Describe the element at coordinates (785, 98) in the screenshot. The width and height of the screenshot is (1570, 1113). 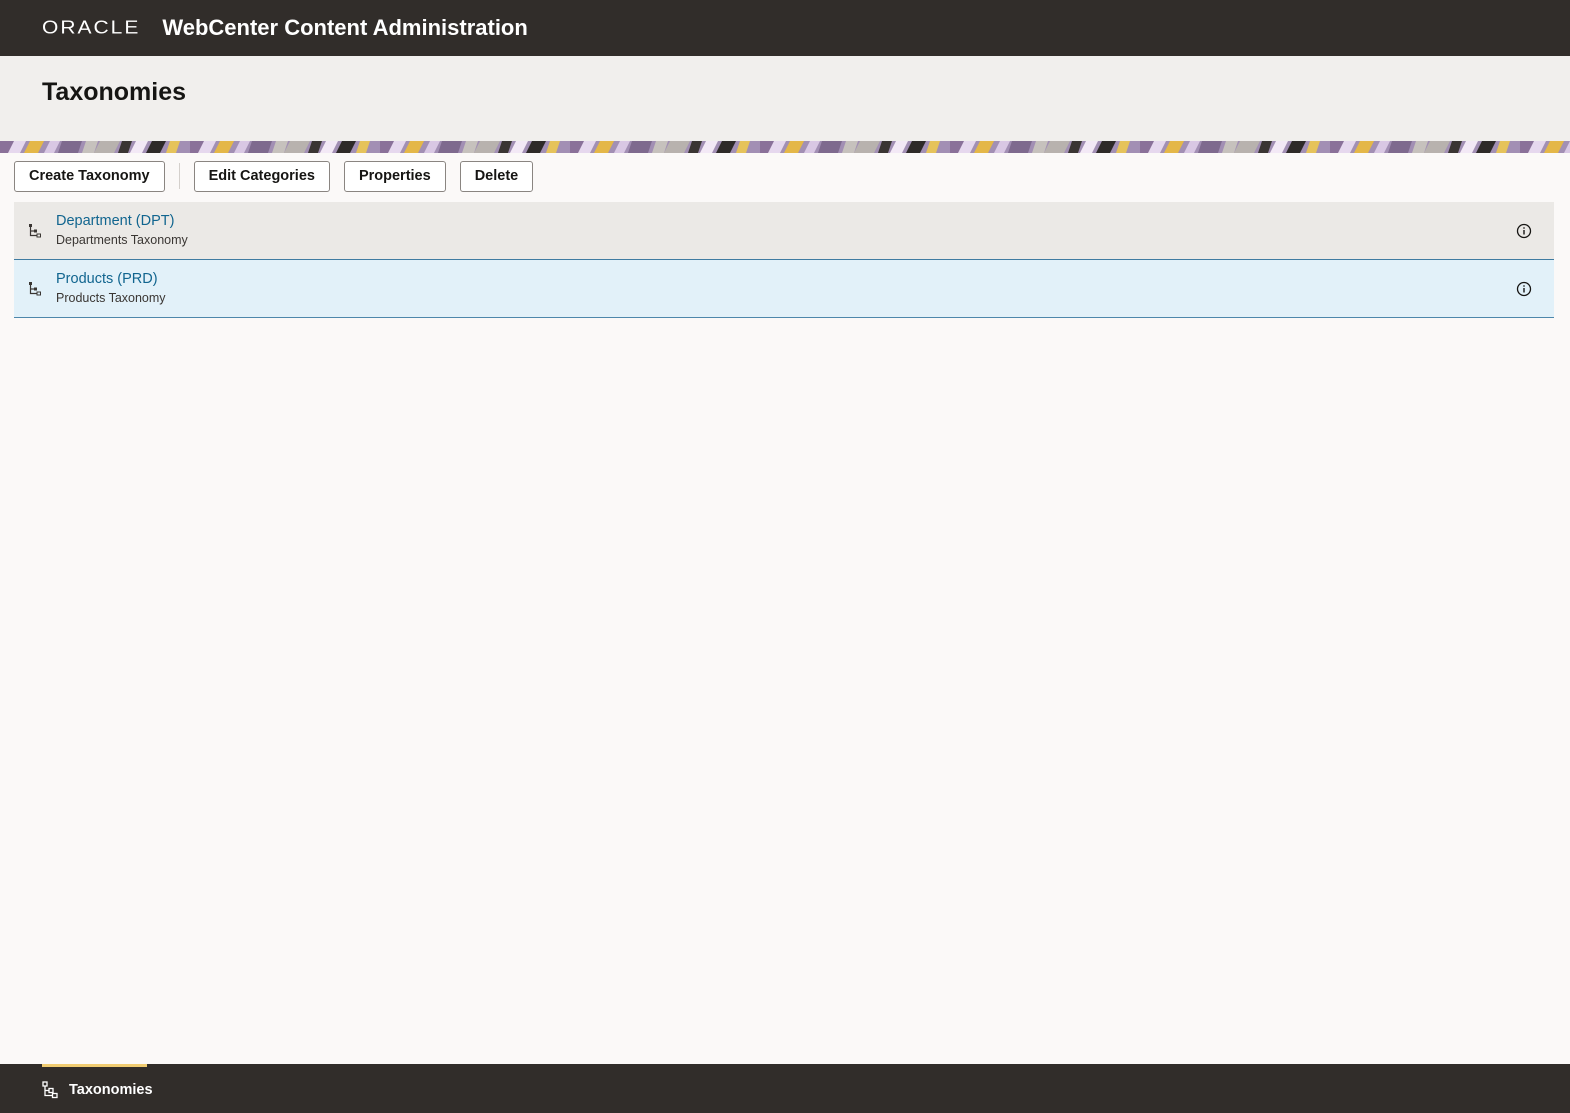
I see `page-header: Taxonomies` at that location.